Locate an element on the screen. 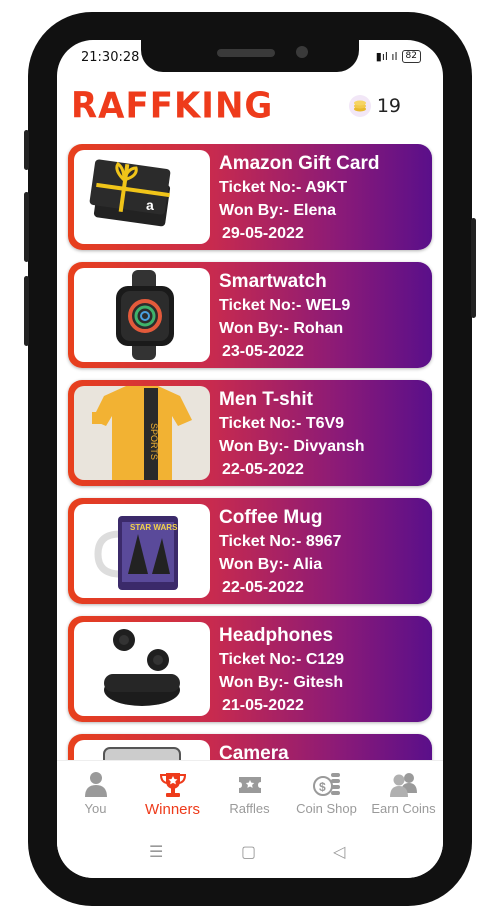  tab-label: Winners is located at coordinates (172, 809).